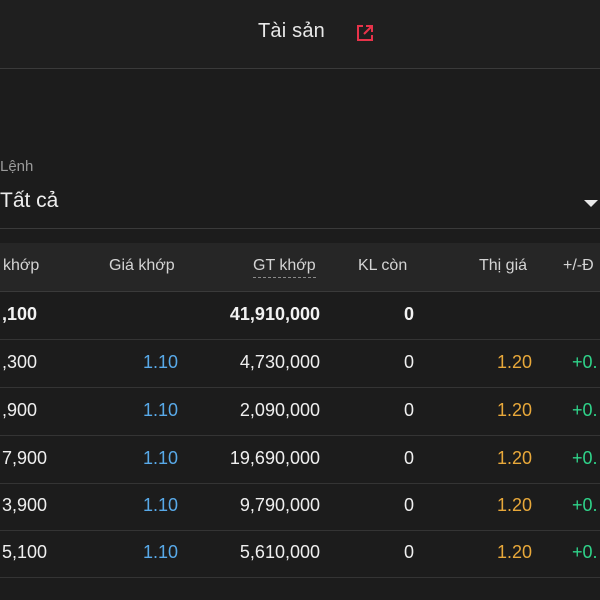 The width and height of the screenshot is (600, 600). I want to click on order-filter-select: Tất cả, so click(300, 202).